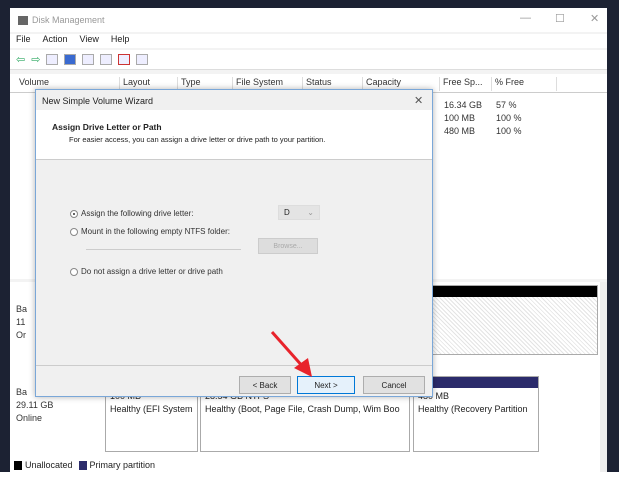  What do you see at coordinates (22, 392) in the screenshot?
I see `disk1-label: Ba` at bounding box center [22, 392].